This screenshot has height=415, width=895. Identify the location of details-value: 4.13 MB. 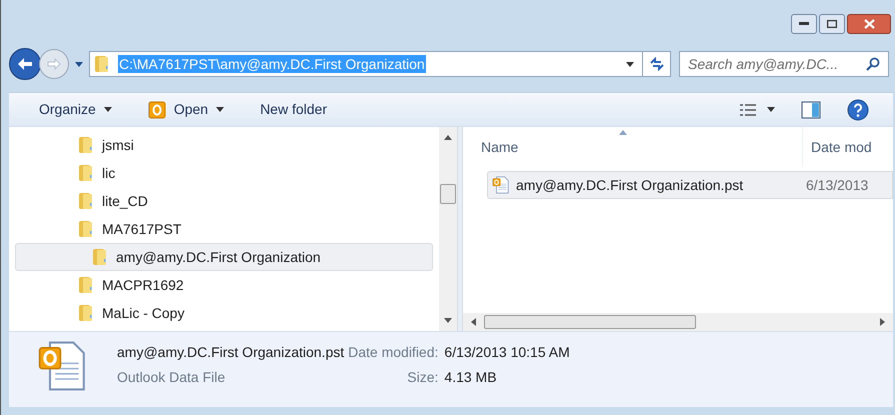
(471, 377).